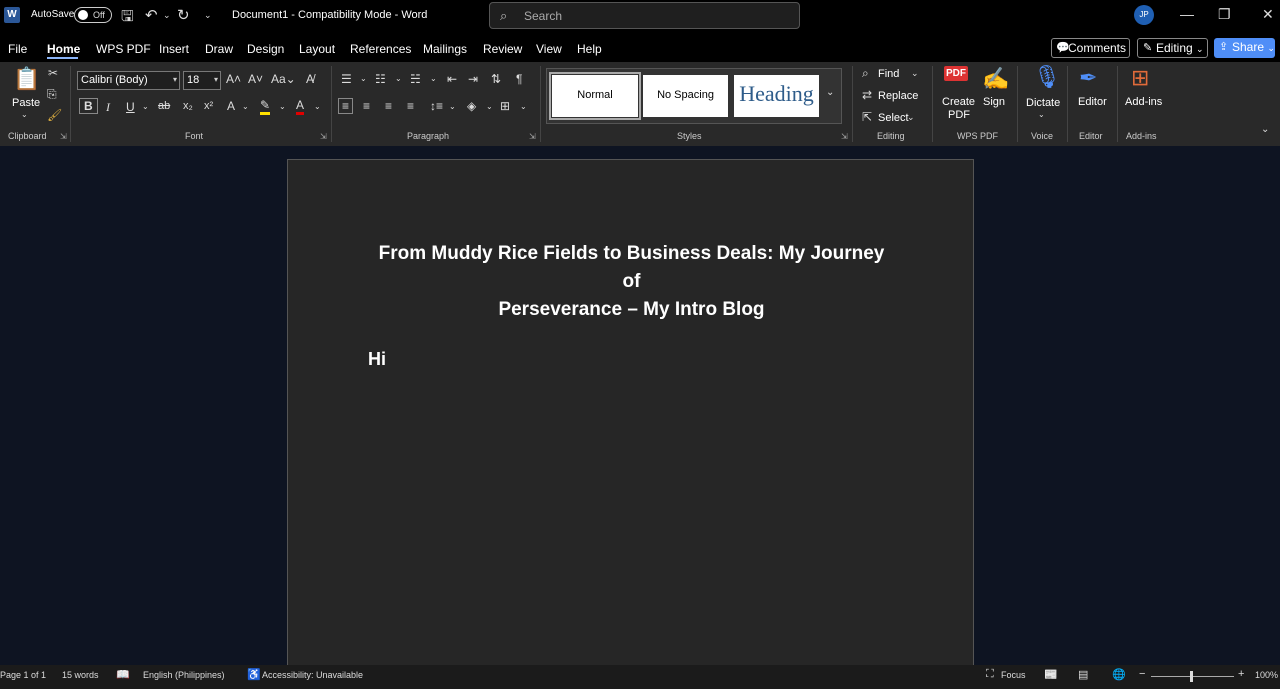  I want to click on microphone-icon: 🎙, so click(1047, 77).